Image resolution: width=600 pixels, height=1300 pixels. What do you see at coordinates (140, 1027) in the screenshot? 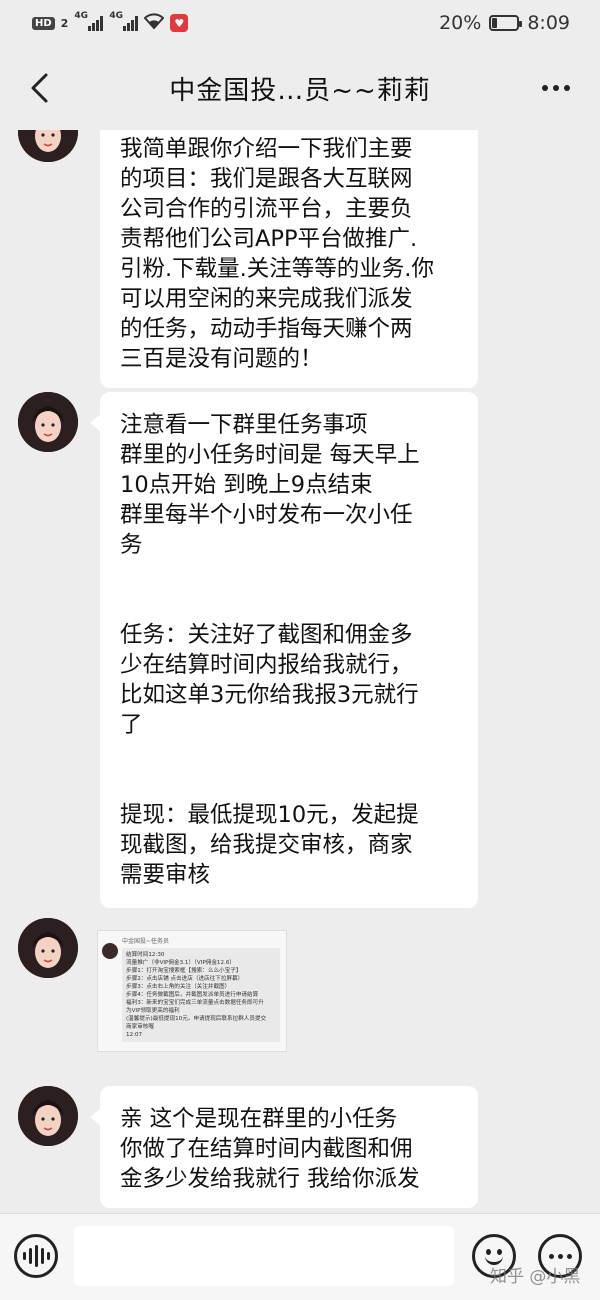
I see `mini-line: 商家审核喔` at bounding box center [140, 1027].